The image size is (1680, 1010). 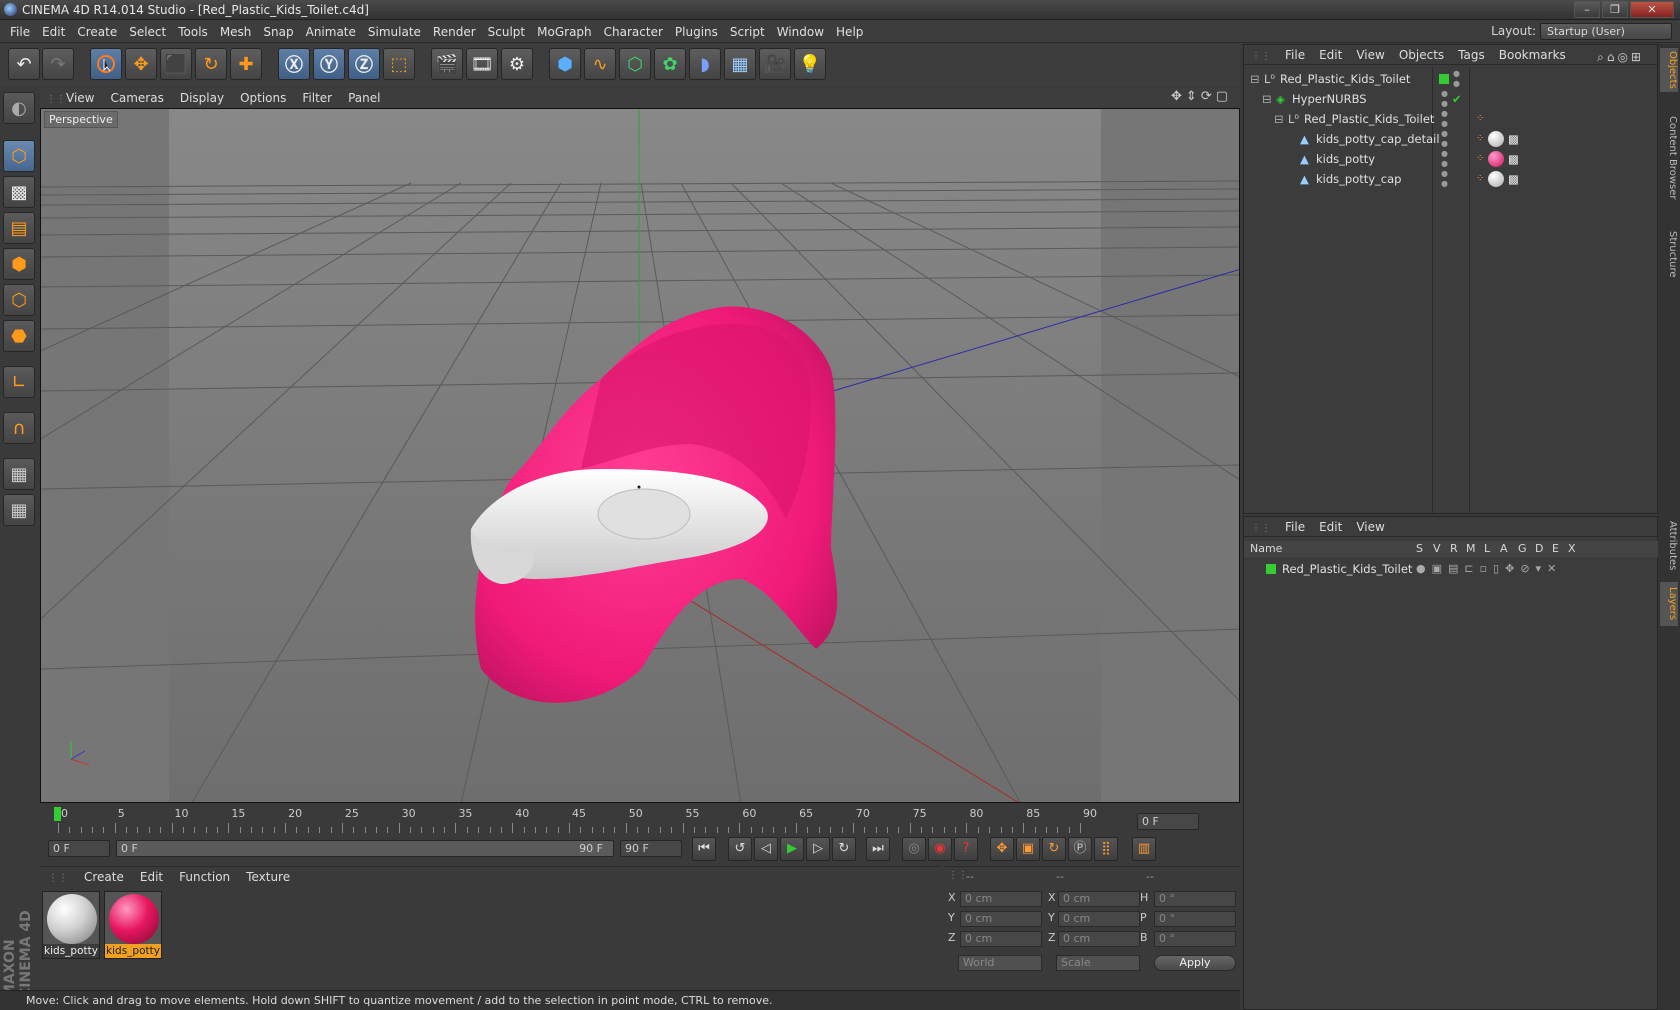 What do you see at coordinates (1330, 55) in the screenshot?
I see `obj-menu-edit: Edit` at bounding box center [1330, 55].